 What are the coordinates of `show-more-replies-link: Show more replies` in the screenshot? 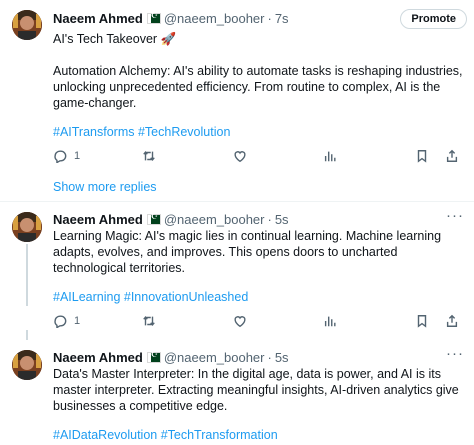 It's located at (105, 187).